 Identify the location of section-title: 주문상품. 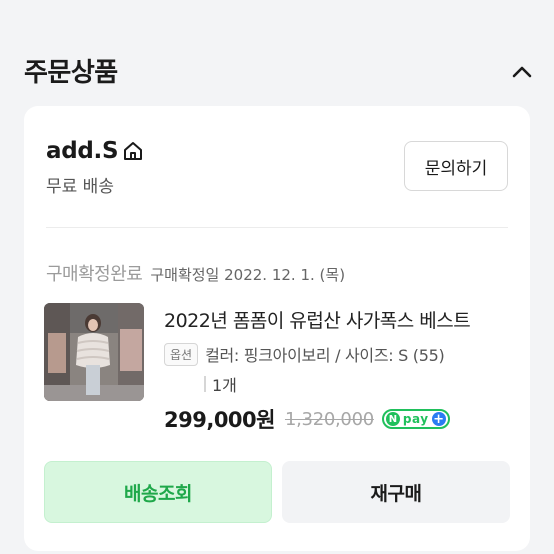
(71, 73).